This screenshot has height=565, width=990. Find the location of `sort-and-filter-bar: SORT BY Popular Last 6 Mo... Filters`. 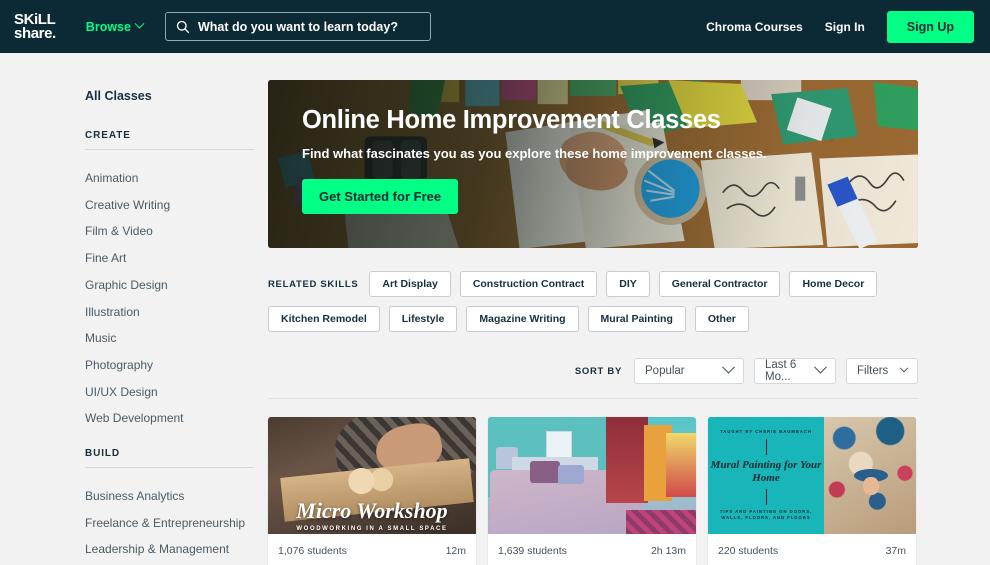

sort-and-filter-bar: SORT BY Popular Last 6 Mo... Filters is located at coordinates (593, 378).